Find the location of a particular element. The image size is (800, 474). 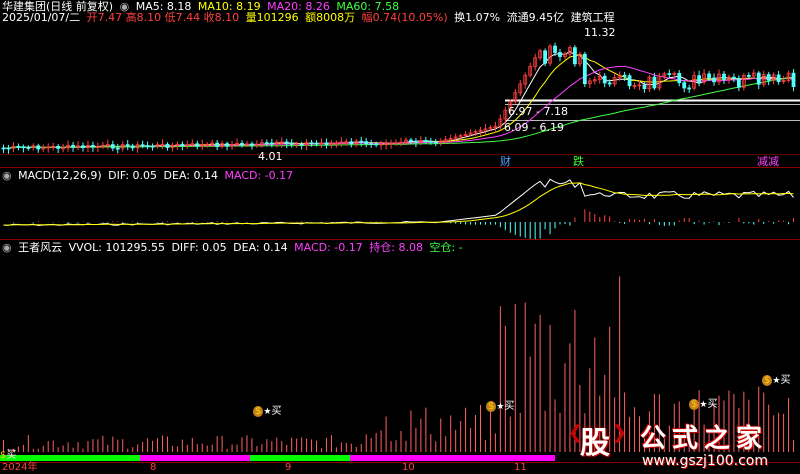

macd-title: MACD(12,26,9) is located at coordinates (60, 175).